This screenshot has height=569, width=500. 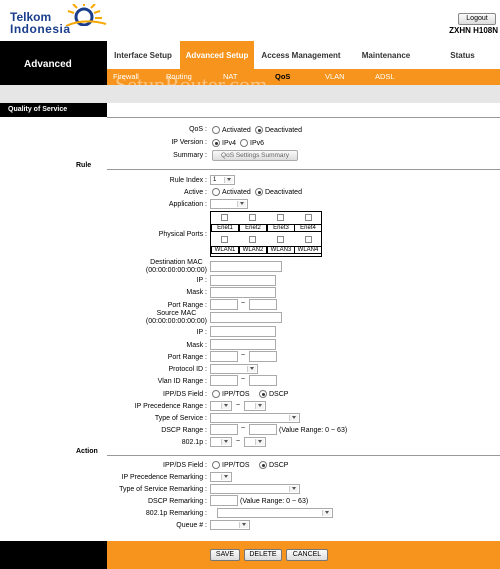 What do you see at coordinates (229, 204) in the screenshot?
I see `application-select` at bounding box center [229, 204].